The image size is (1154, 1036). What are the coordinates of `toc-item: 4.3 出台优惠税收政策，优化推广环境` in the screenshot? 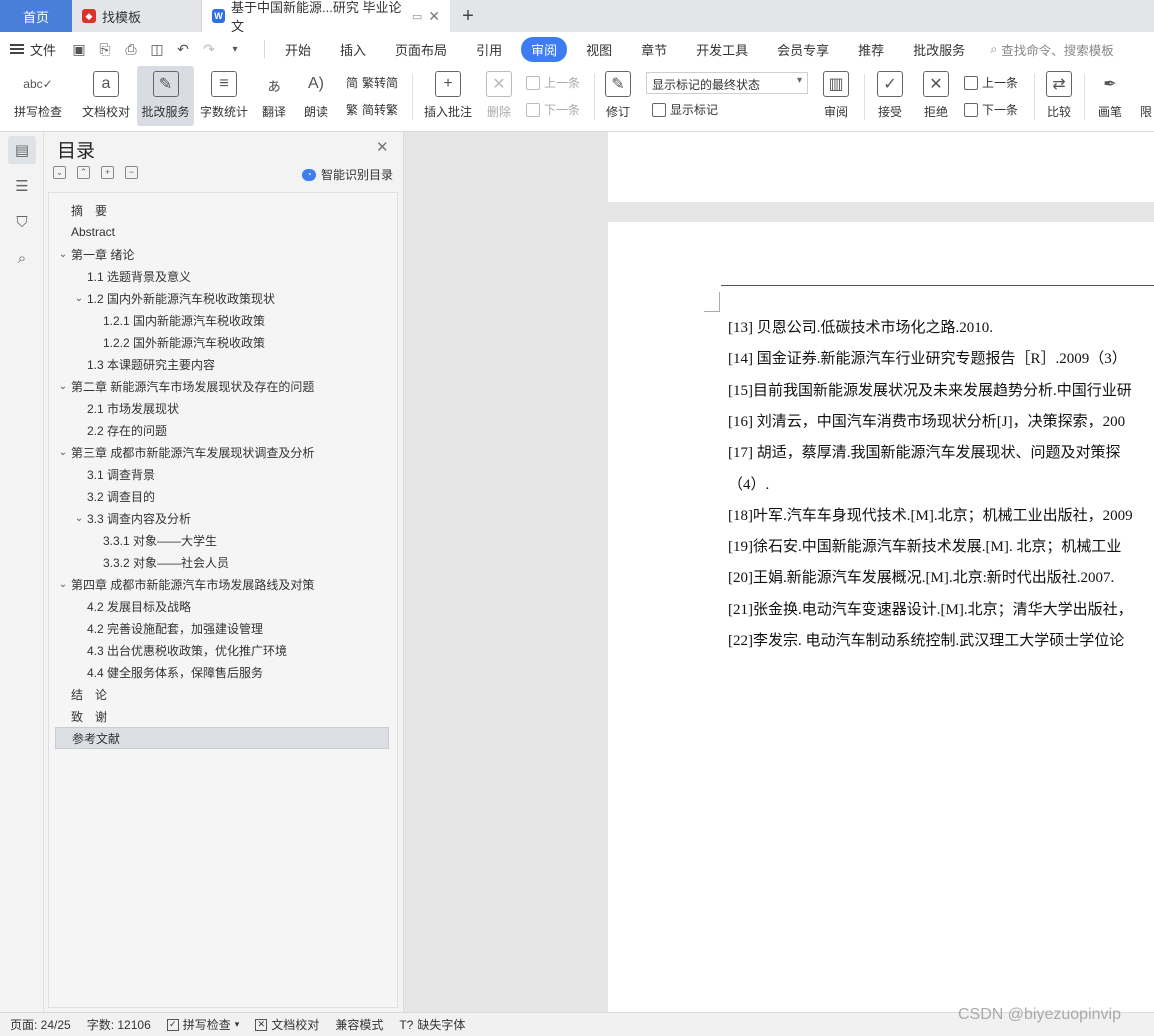 It's located at (222, 650).